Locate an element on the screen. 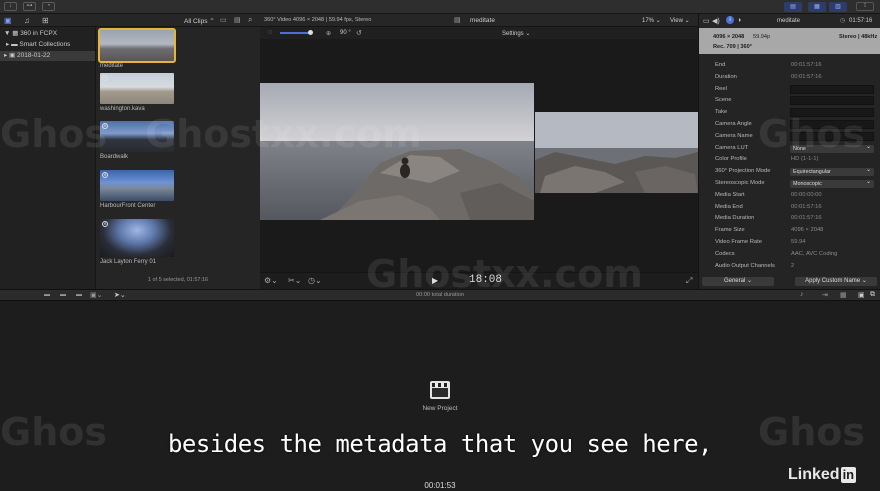  panorama-scene is located at coordinates (616, 152).